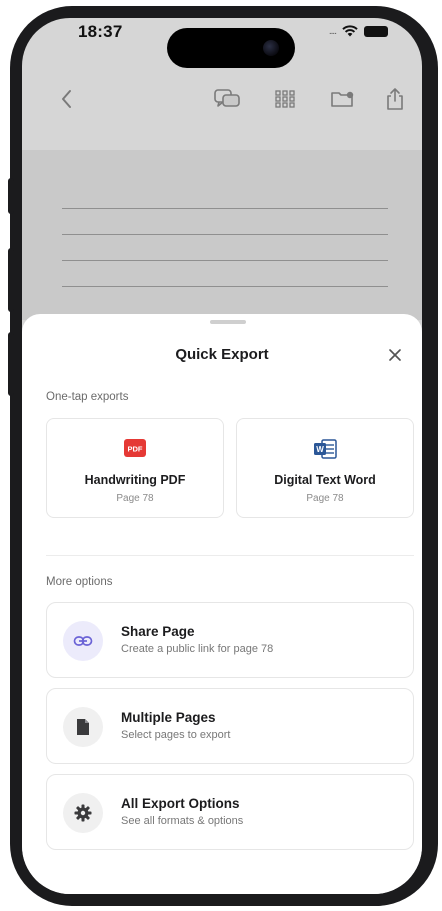 The height and width of the screenshot is (911, 442). I want to click on digital-text-word-button: W Digital Text Word Page 78, so click(325, 468).